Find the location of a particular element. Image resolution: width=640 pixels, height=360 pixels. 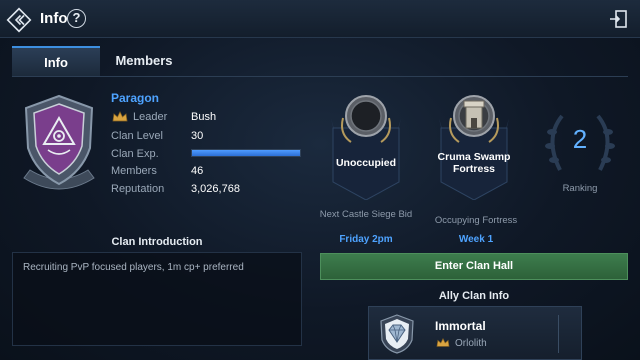

help-icon: ? is located at coordinates (76, 18).